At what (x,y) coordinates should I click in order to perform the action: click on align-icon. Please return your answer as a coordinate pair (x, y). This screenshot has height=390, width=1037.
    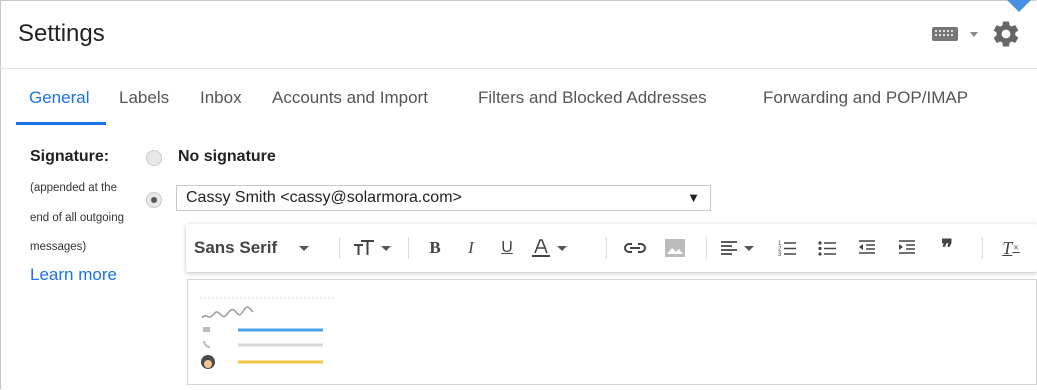
    Looking at the image, I should click on (729, 248).